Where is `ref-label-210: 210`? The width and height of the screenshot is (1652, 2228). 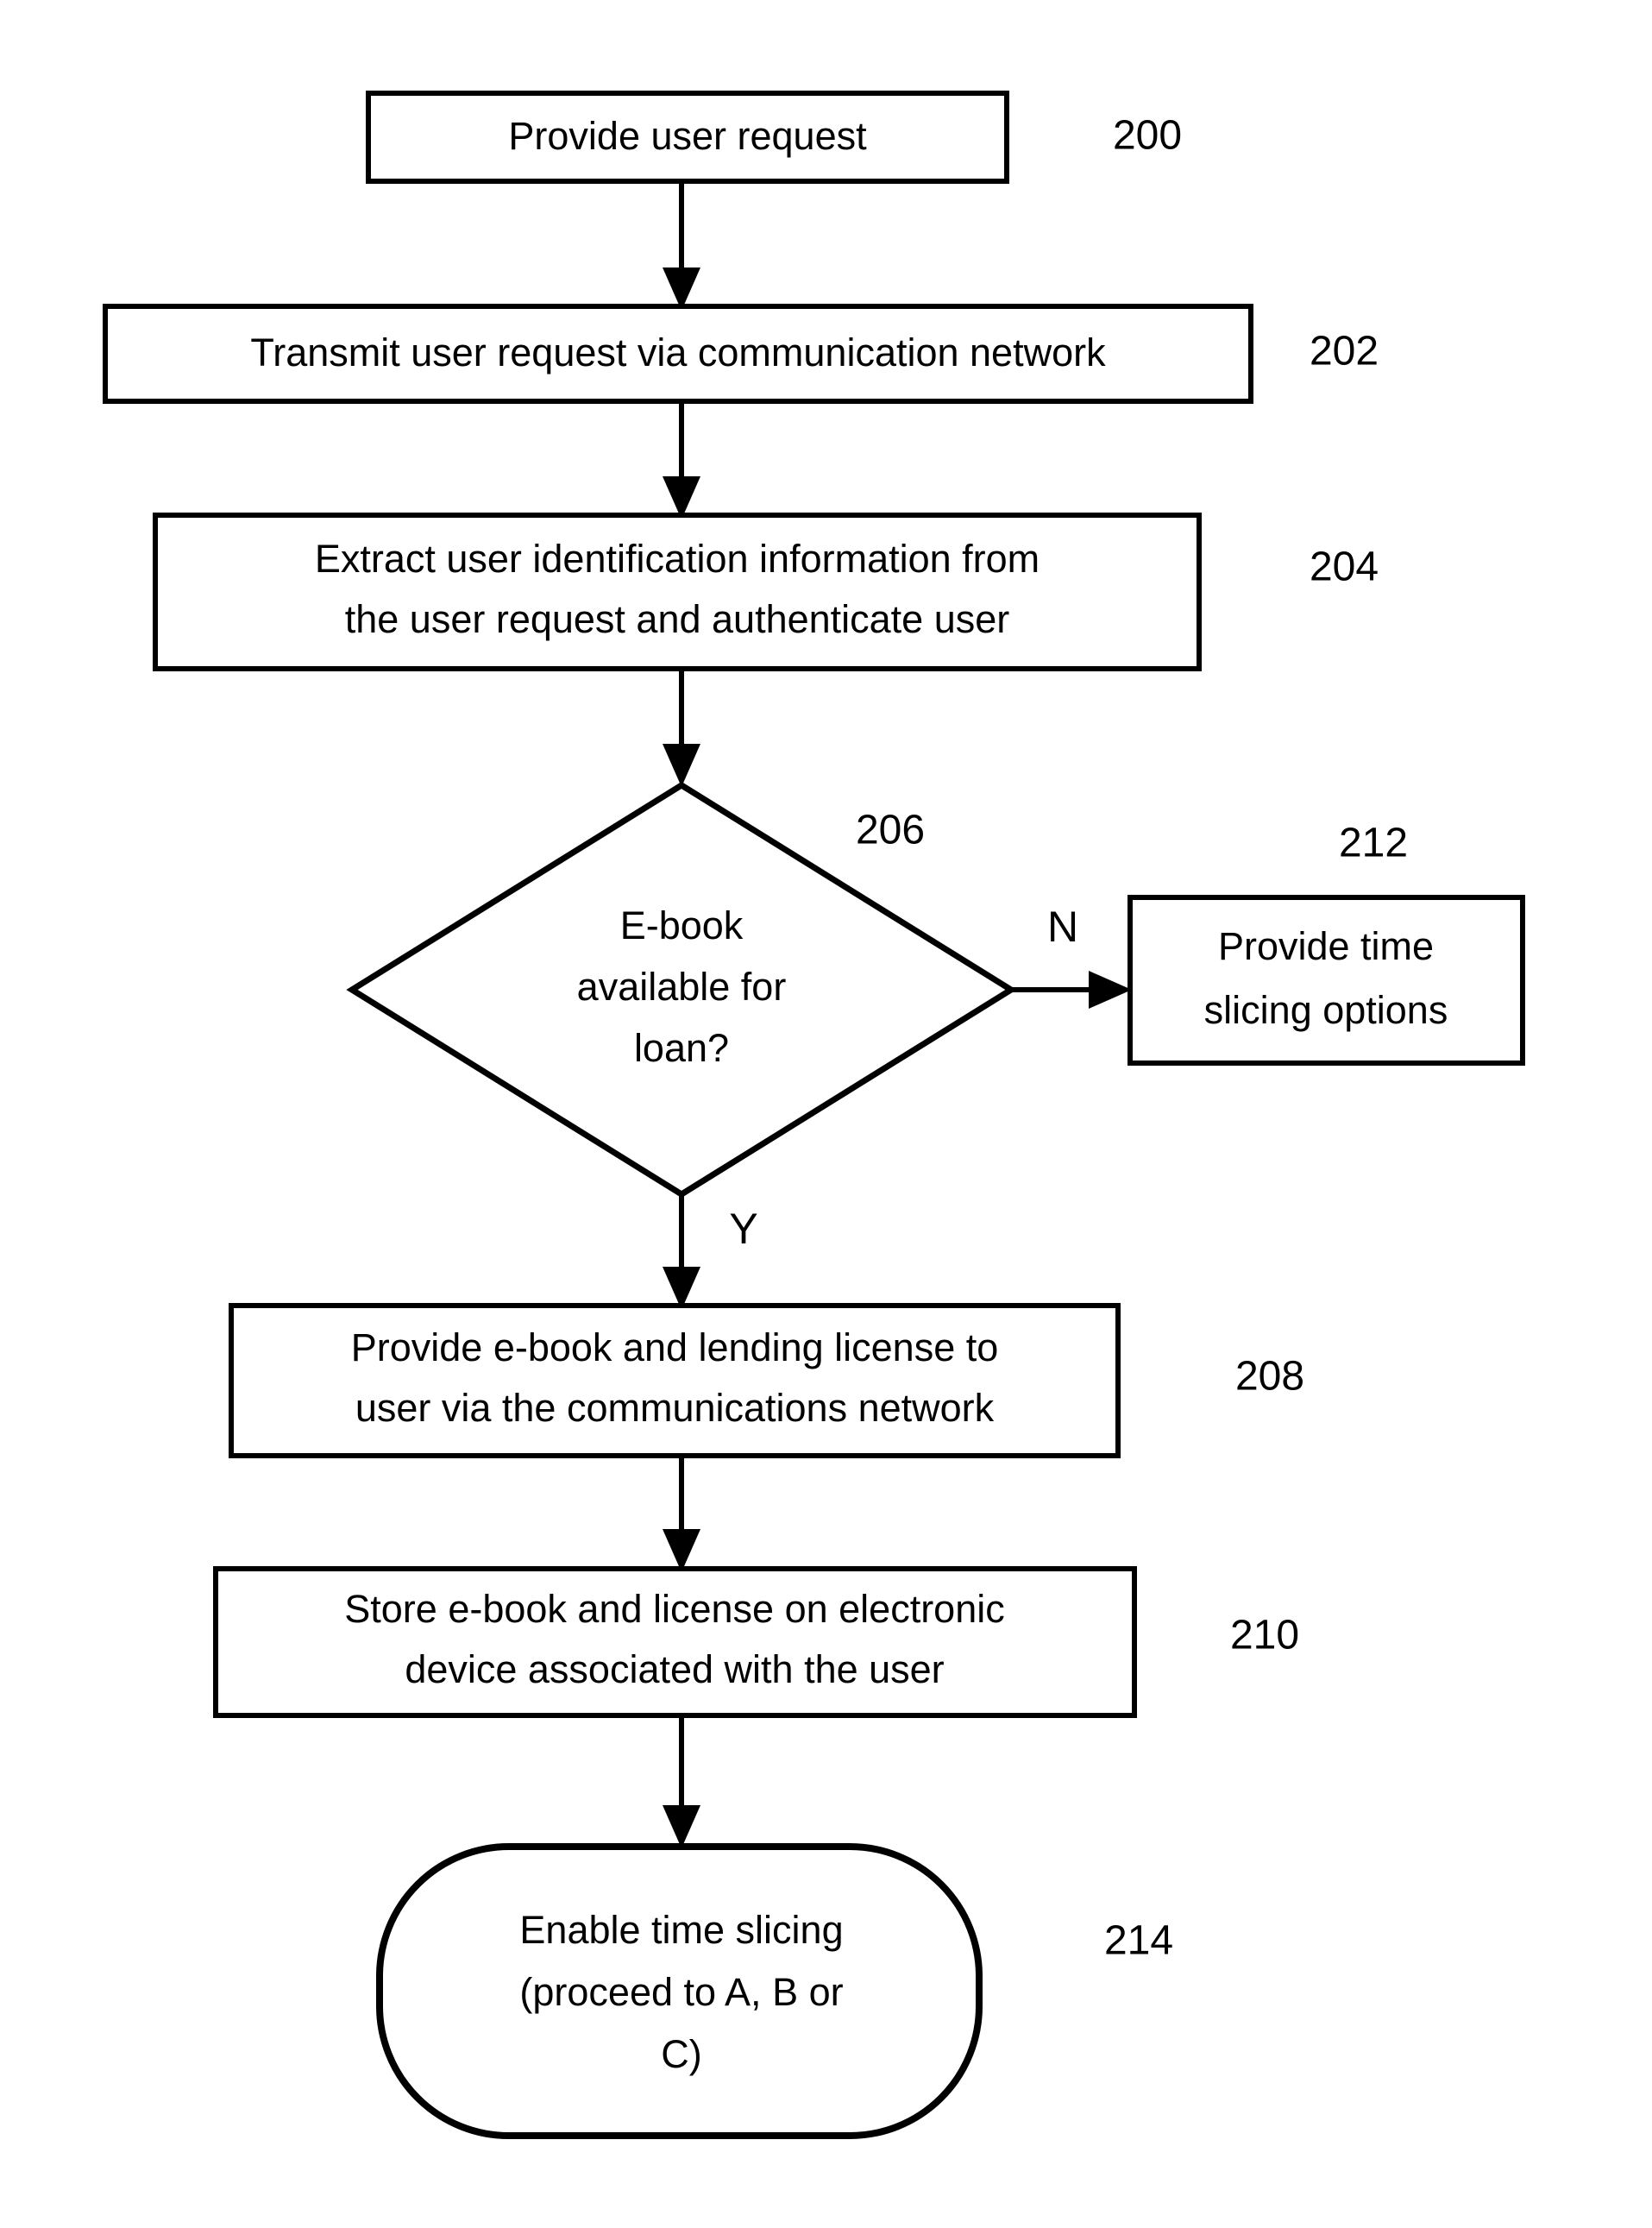 ref-label-210: 210 is located at coordinates (1264, 1635).